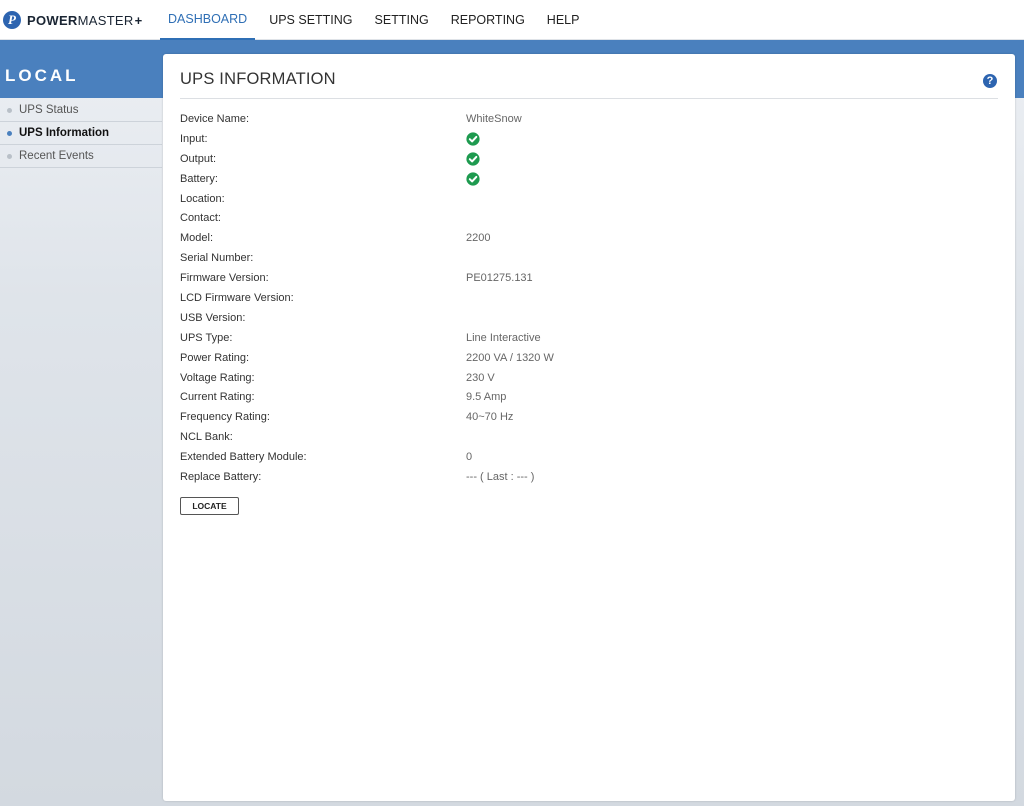 Image resolution: width=1024 pixels, height=806 pixels. What do you see at coordinates (215, 357) in the screenshot?
I see `info-label: Power Rating:` at bounding box center [215, 357].